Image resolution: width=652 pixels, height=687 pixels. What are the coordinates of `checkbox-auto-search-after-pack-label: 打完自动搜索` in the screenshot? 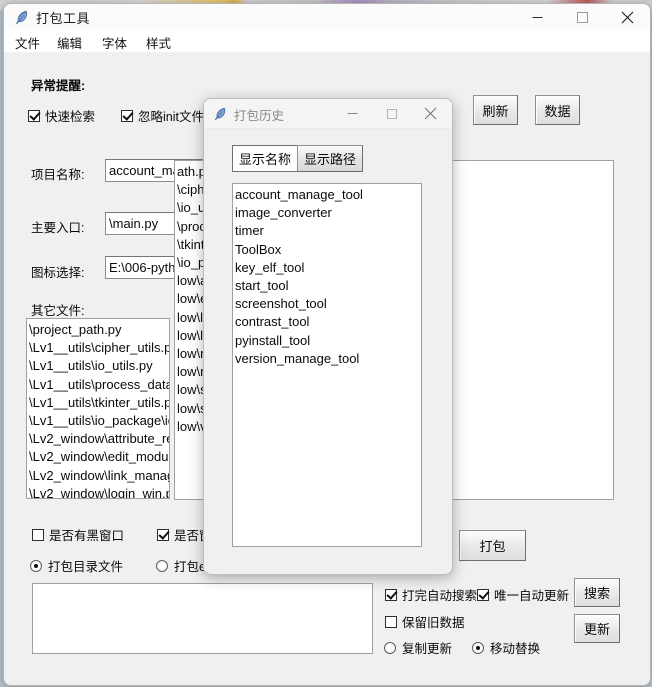 It's located at (440, 596).